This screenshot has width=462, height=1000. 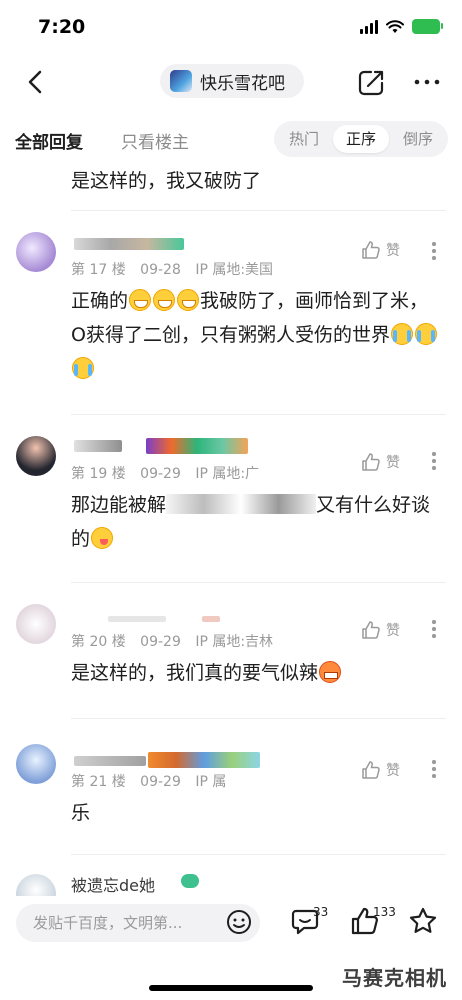 I want to click on sort-ascending: 正序, so click(x=361, y=139).